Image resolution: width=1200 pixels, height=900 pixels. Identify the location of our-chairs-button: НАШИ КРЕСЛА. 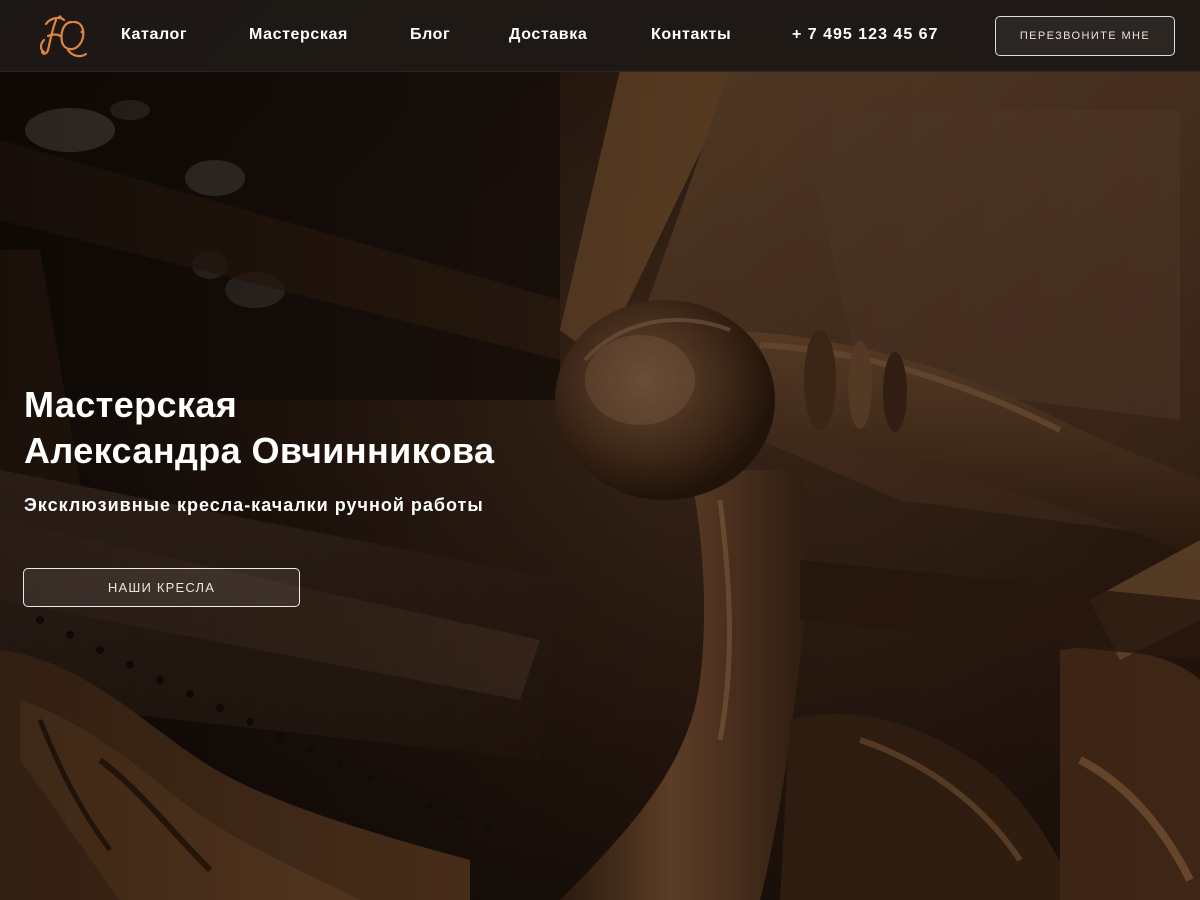
(161, 587).